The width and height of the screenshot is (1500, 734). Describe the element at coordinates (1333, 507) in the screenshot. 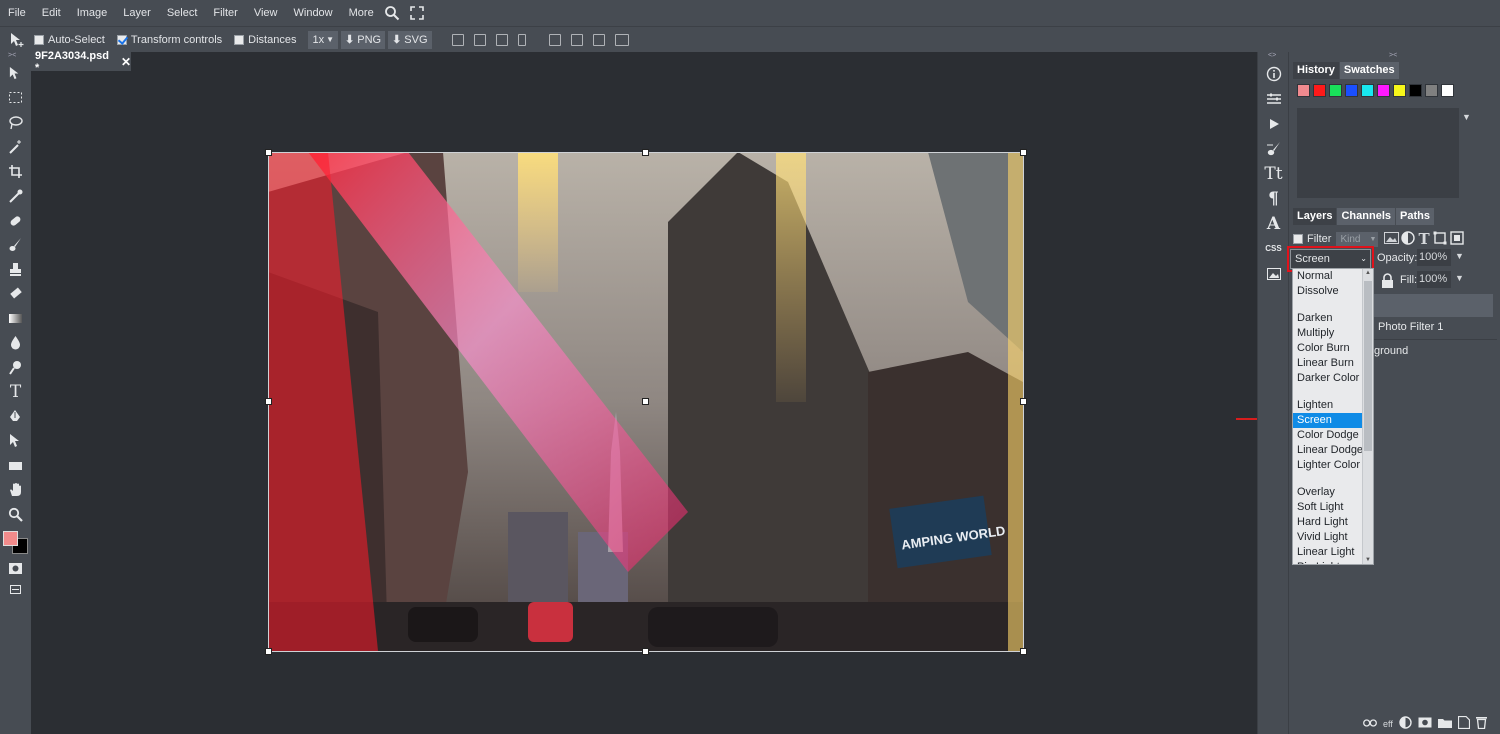

I see `blend-option-soft-light: Soft Light` at that location.